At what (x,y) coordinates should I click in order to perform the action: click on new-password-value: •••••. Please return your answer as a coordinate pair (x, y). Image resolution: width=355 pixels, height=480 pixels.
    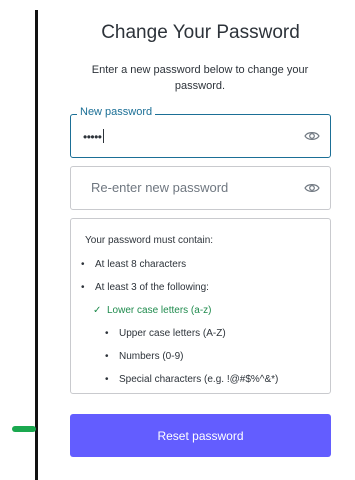
    Looking at the image, I should click on (93, 136).